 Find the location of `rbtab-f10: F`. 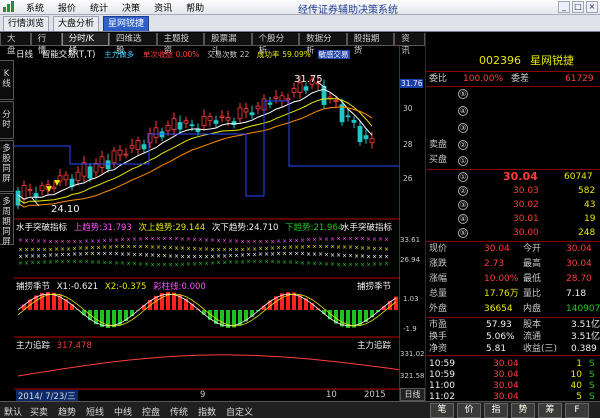

rbtab-f10: F is located at coordinates (577, 410).